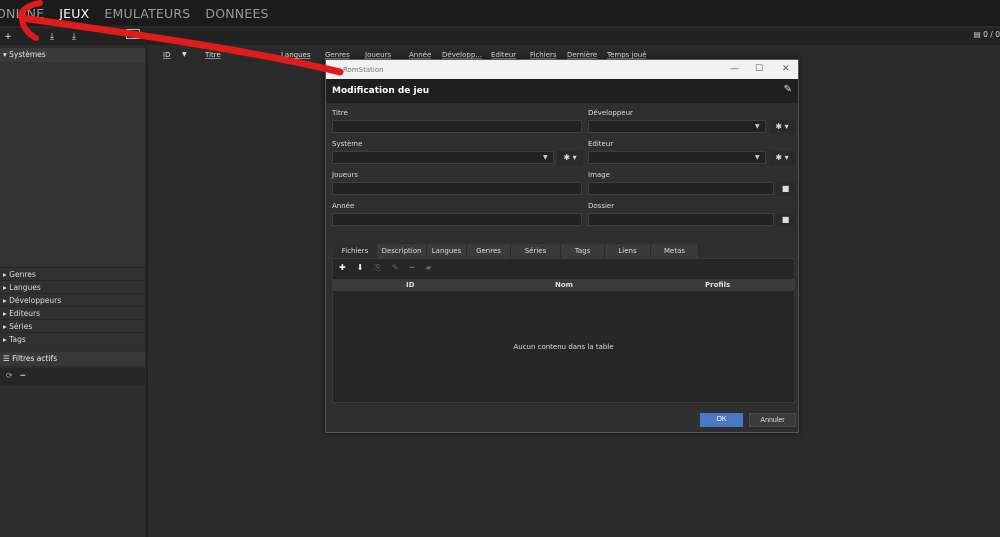 The height and width of the screenshot is (537, 1000). I want to click on sidebar-item-label: Tags, so click(17, 339).